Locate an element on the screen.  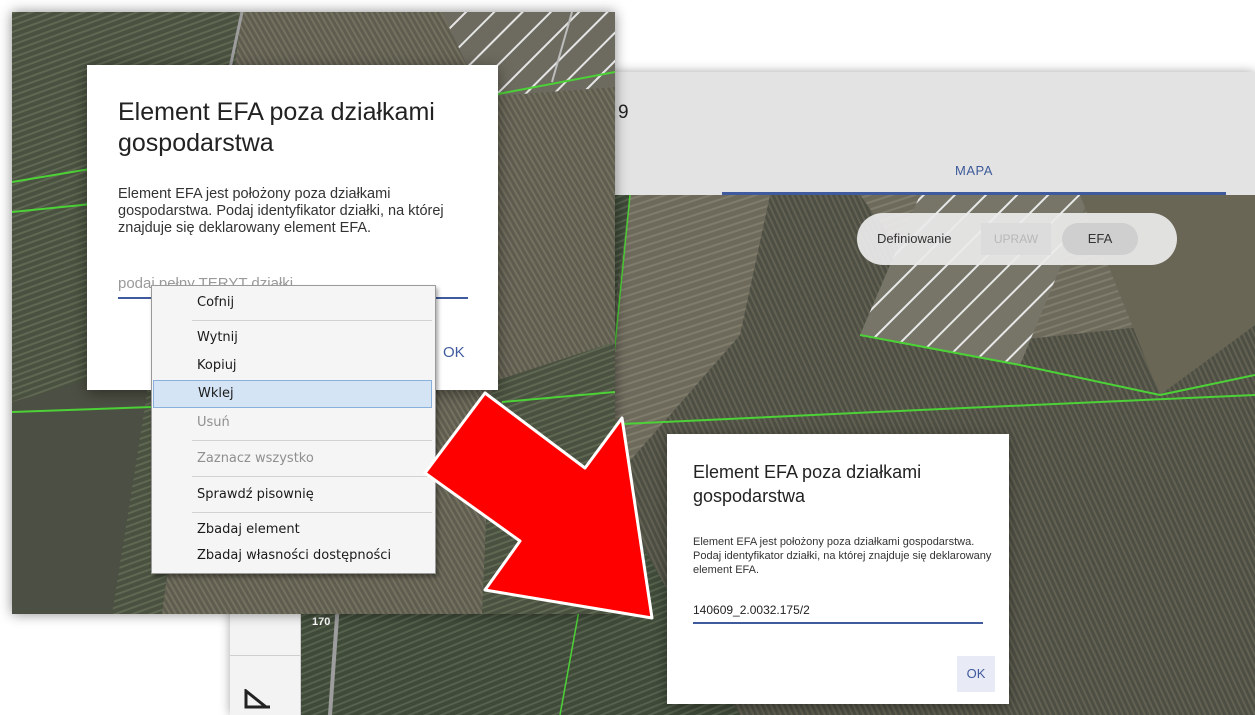
menu-item-zaznacz-wszystko: Zaznacz wszystko is located at coordinates (292, 459).